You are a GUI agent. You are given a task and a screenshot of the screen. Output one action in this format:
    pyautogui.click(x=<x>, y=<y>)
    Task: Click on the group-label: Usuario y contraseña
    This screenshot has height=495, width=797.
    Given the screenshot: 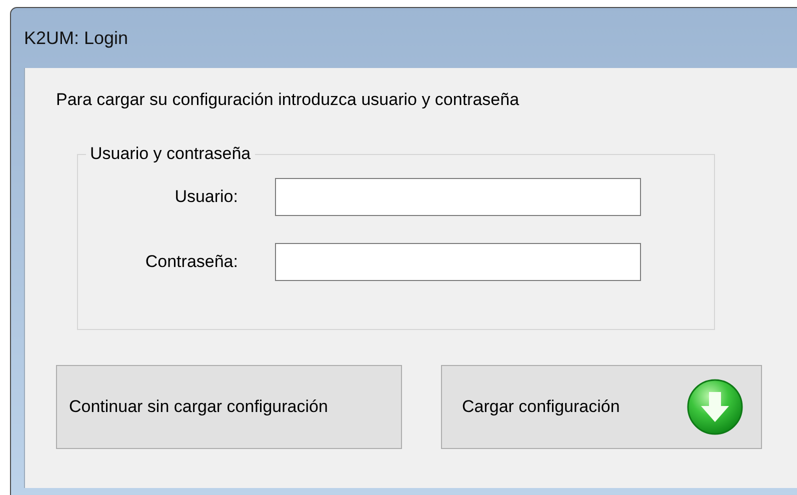 What is the action you would take?
    pyautogui.click(x=170, y=154)
    